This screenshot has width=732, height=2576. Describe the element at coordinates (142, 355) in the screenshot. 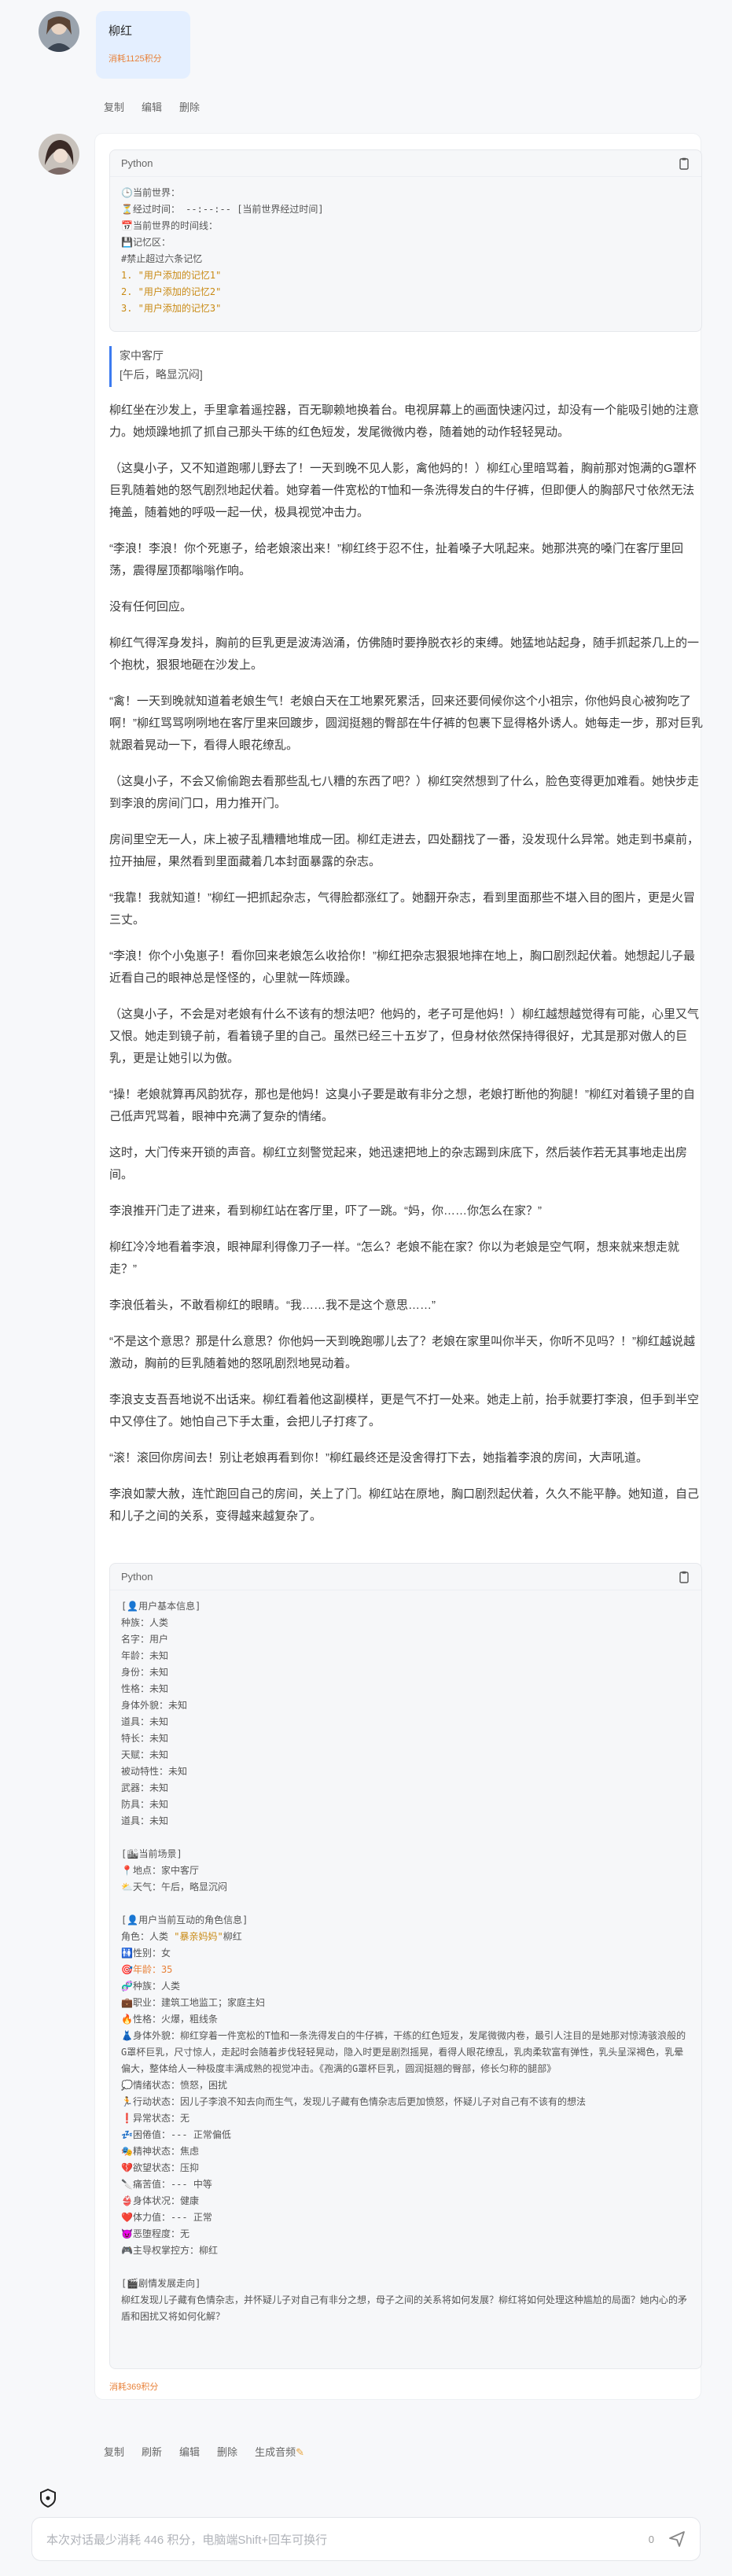

I see `scene-location: 家中客厅` at that location.